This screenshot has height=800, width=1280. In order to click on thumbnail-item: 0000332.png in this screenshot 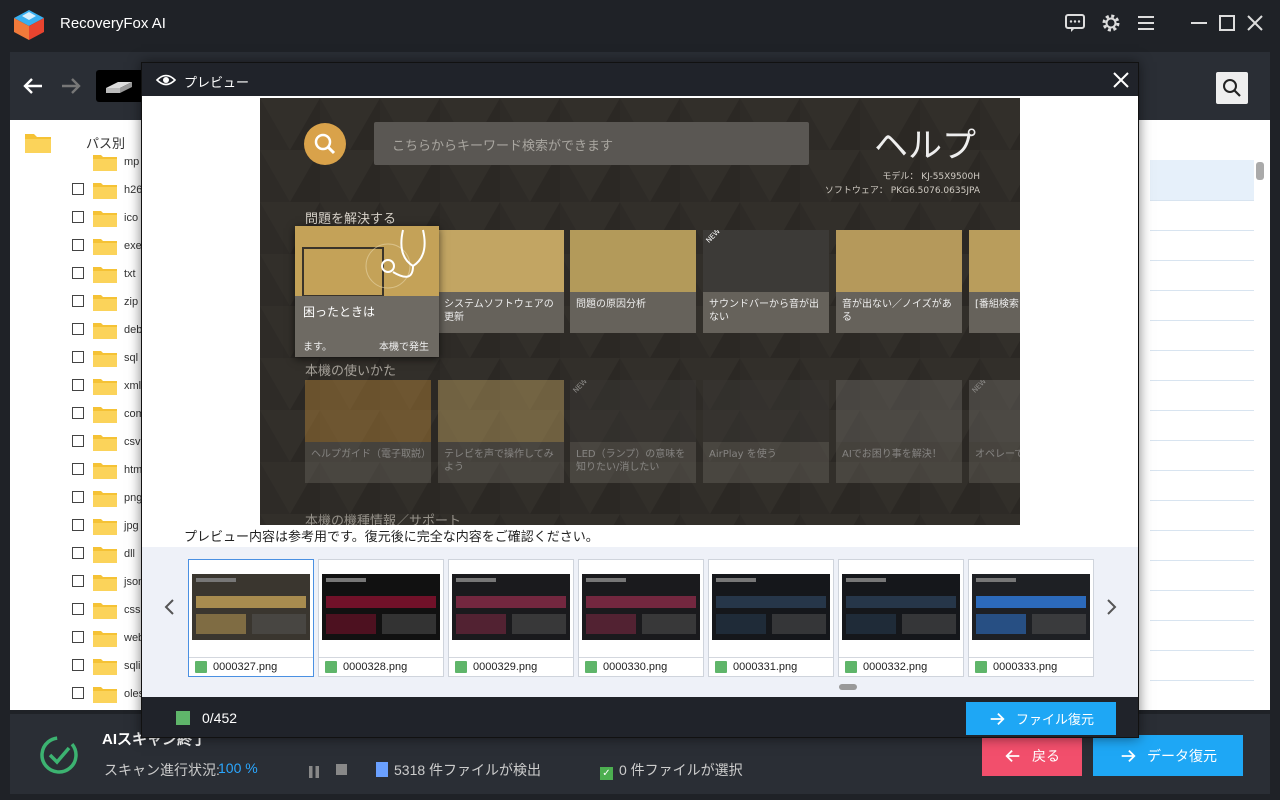, I will do `click(901, 618)`.